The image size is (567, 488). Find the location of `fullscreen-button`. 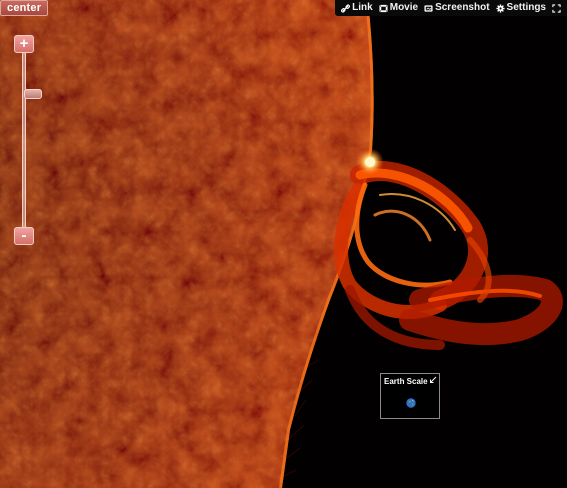

fullscreen-button is located at coordinates (557, 8).